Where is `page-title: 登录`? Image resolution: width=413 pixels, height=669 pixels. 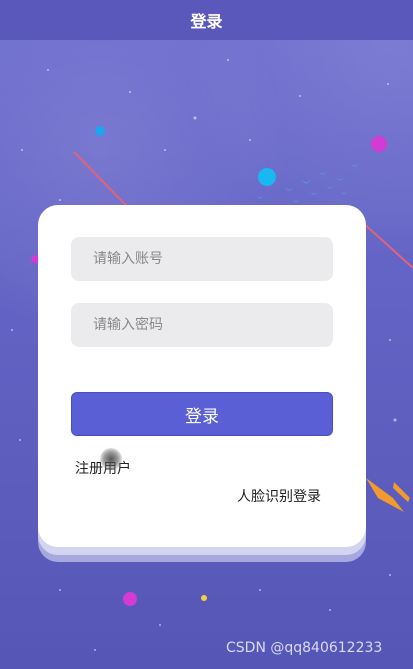
page-title: 登录 is located at coordinates (206, 21).